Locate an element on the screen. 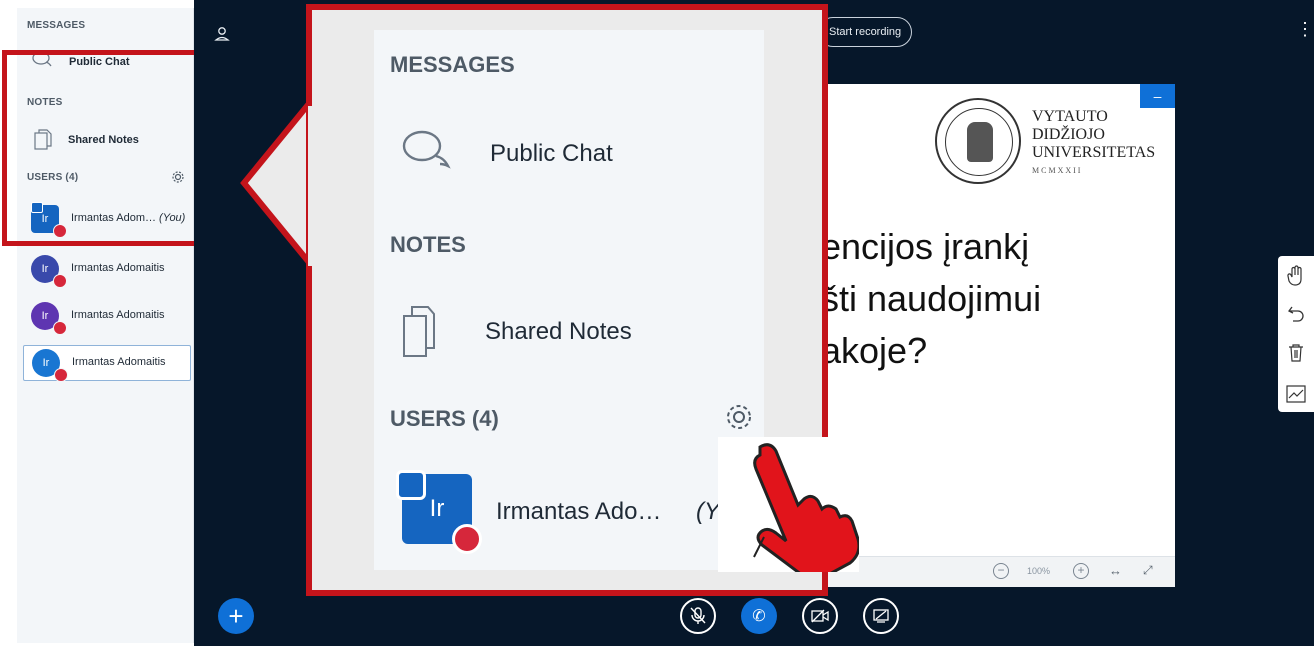  logo-line: DIDŽIOJO is located at coordinates (1068, 134).